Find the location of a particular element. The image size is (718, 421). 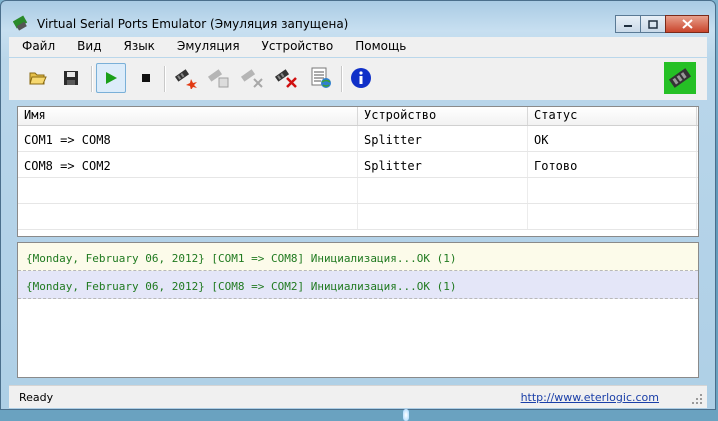

play-icon is located at coordinates (111, 78).